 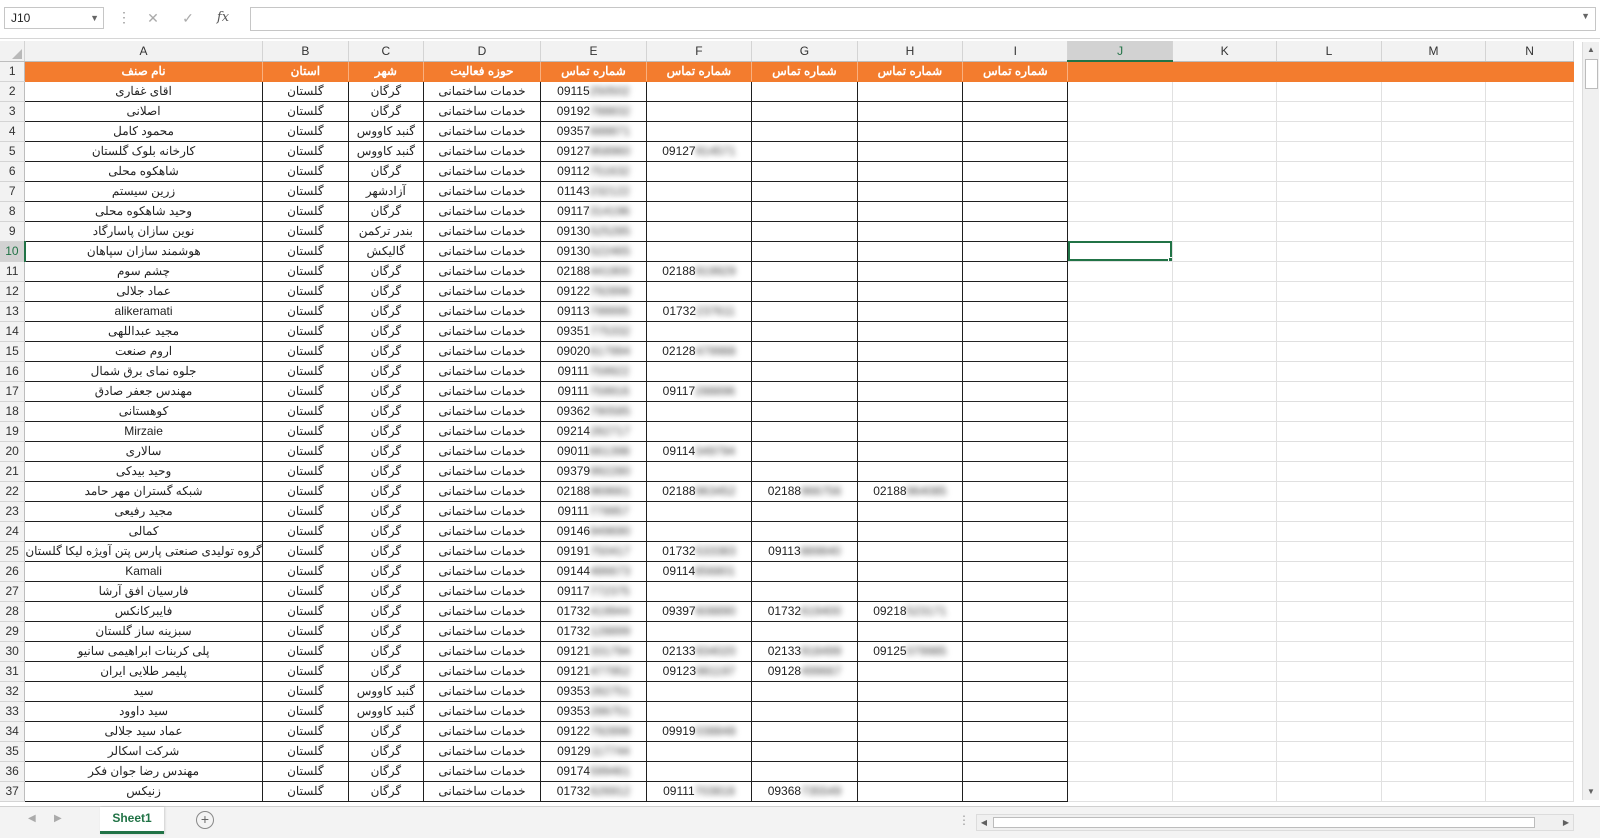 What do you see at coordinates (699, 731) in the screenshot?
I see `phone-cell: 09919038848` at bounding box center [699, 731].